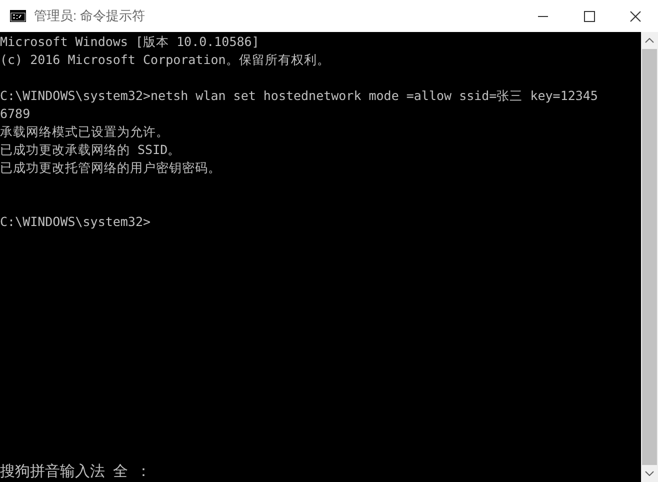 This screenshot has height=482, width=658. I want to click on console-line: Microsoft Windows [版本 10.0.10586], so click(130, 42).